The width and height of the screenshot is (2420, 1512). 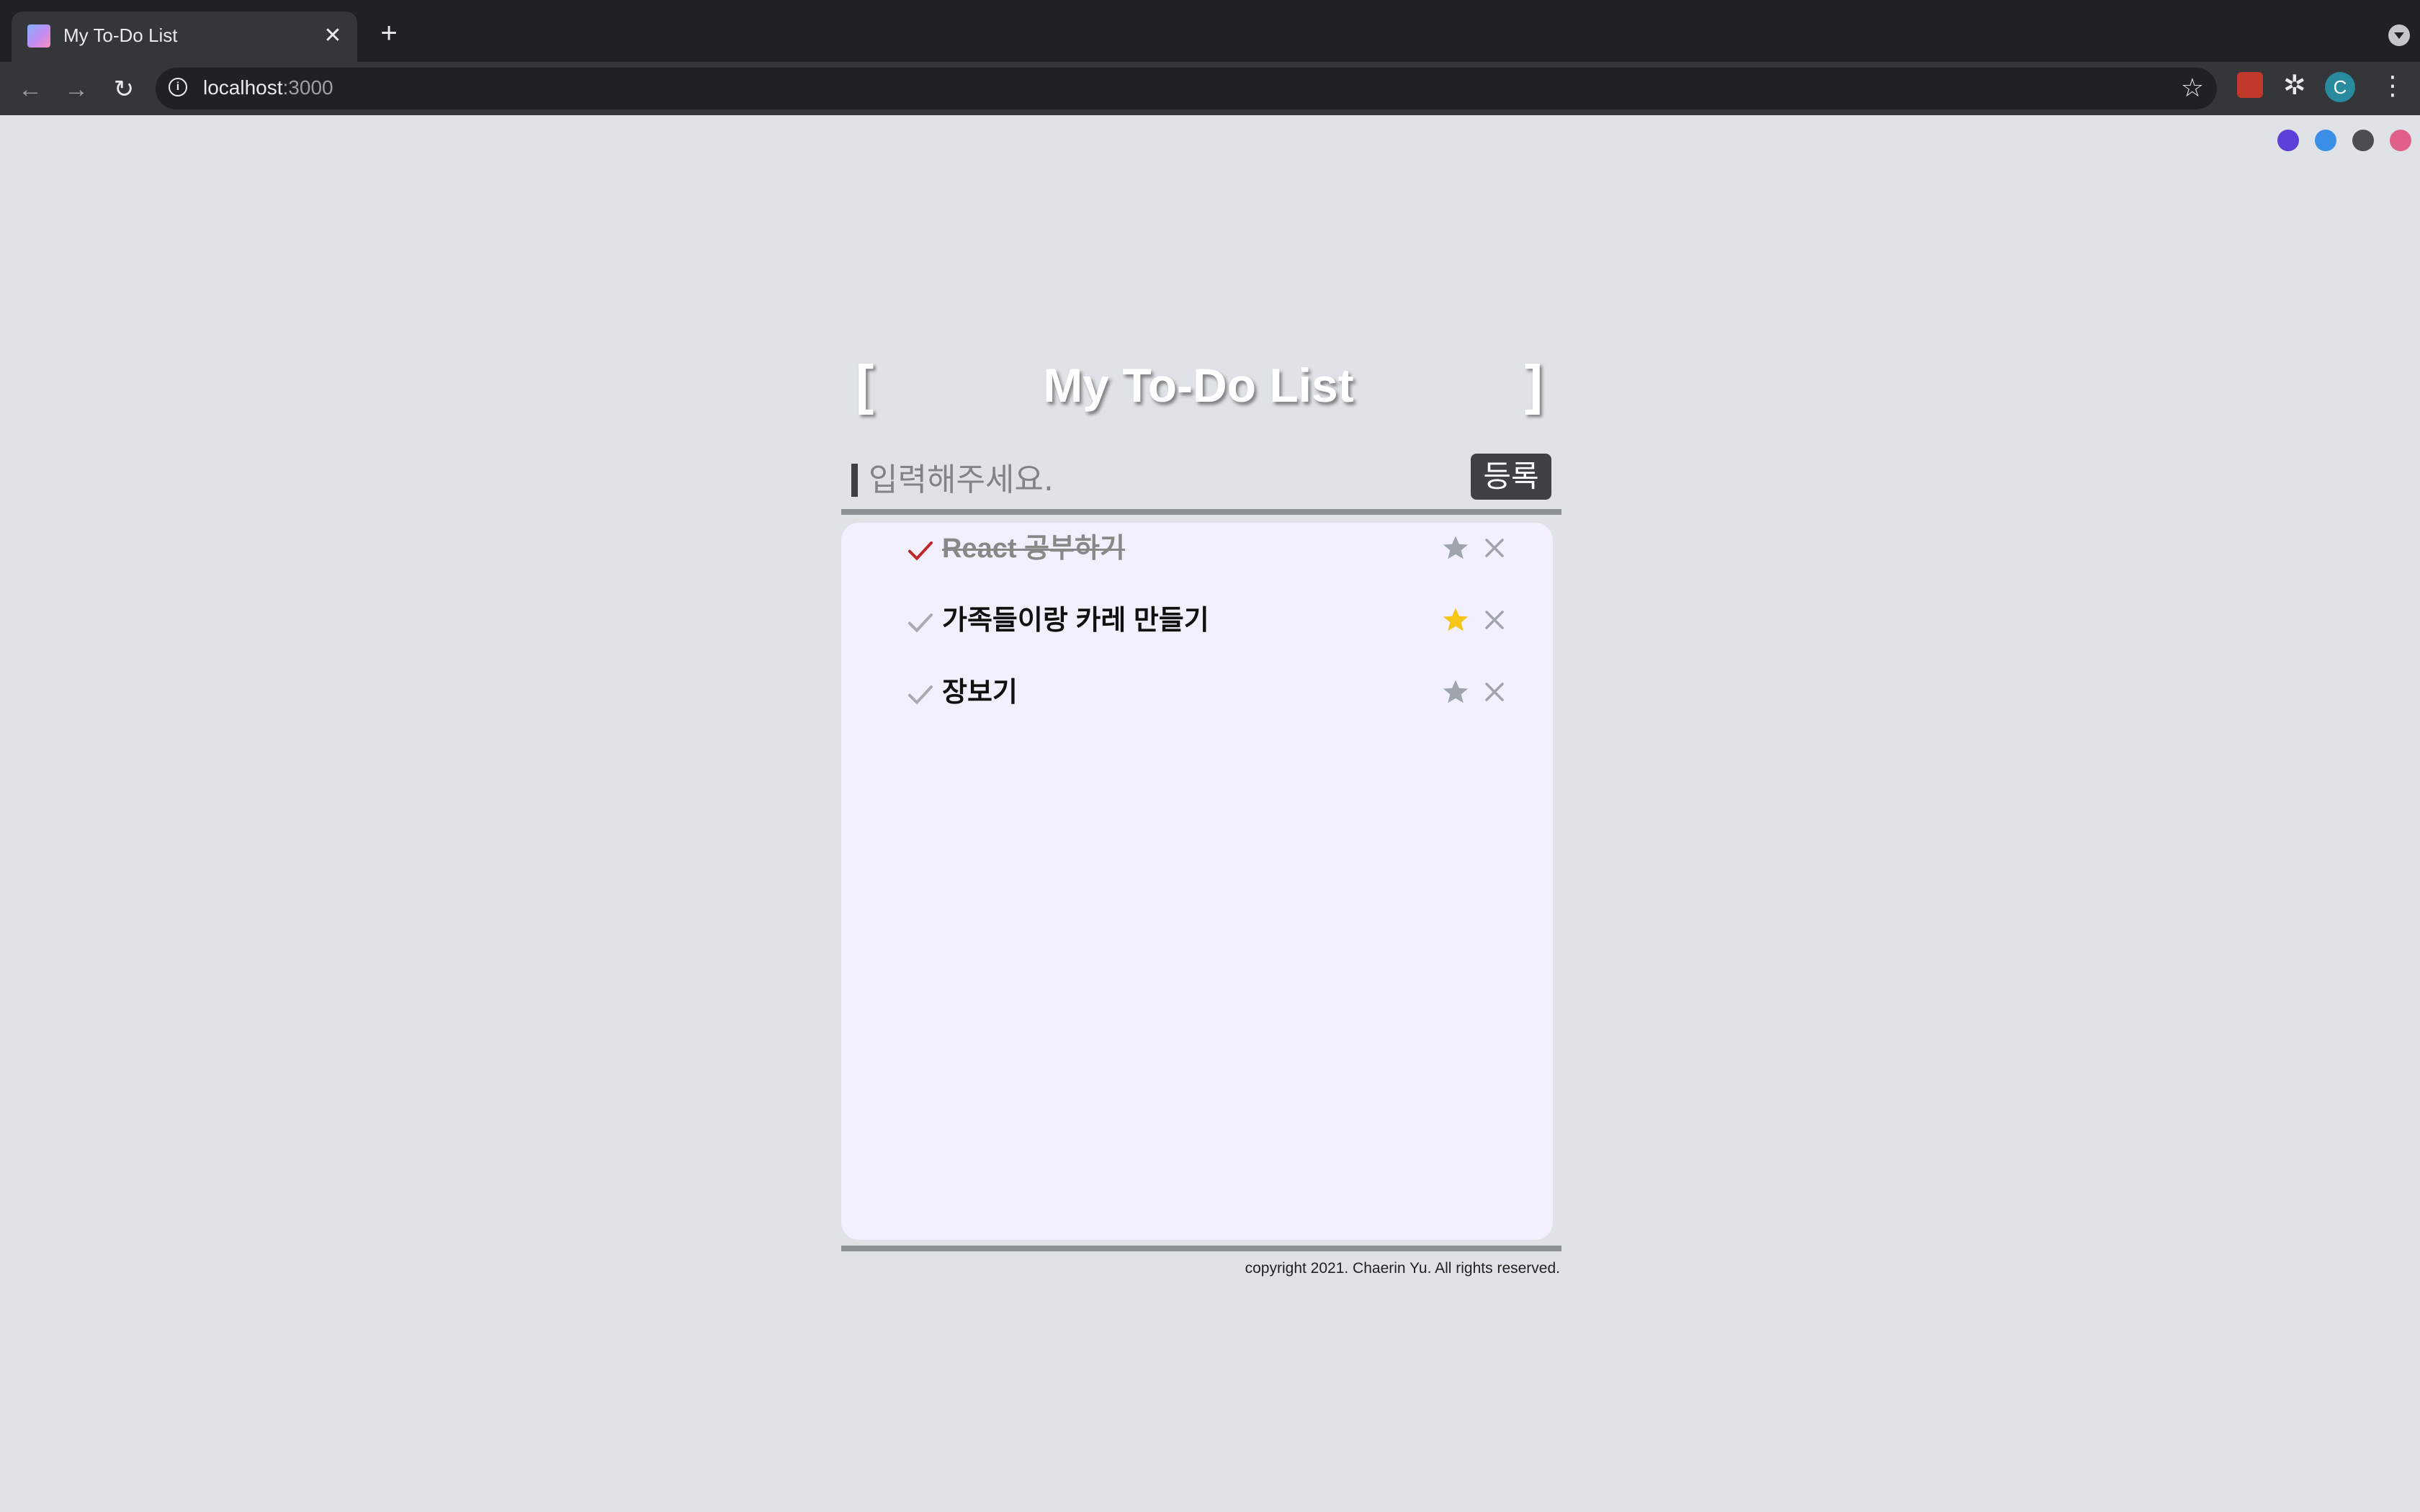 What do you see at coordinates (2399, 35) in the screenshot?
I see `tab-search-icon` at bounding box center [2399, 35].